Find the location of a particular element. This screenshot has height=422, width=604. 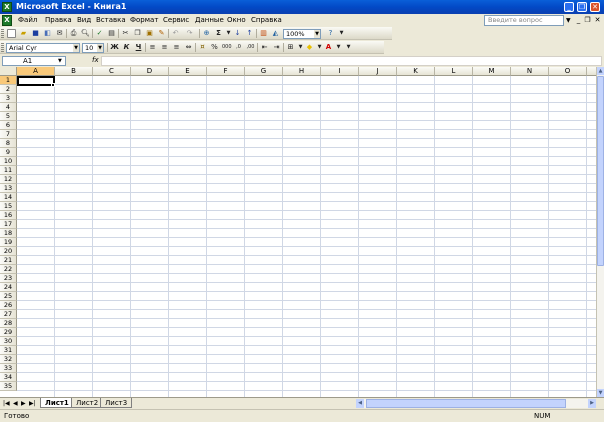

bold-icon: Ж is located at coordinates (114, 47).